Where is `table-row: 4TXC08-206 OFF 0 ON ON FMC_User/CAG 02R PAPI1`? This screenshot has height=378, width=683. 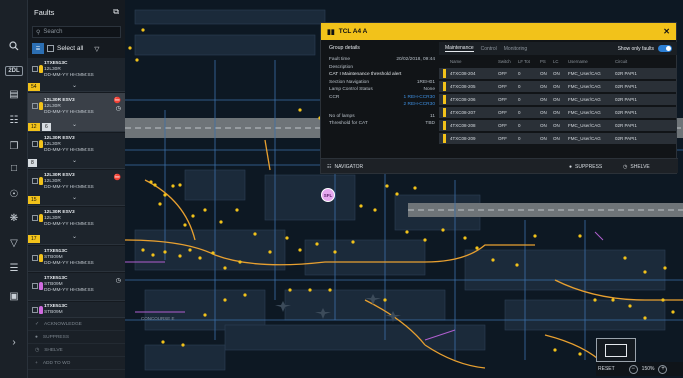 table-row: 4TXC08-206 OFF 0 ON ON FMC_User/CAG 02R PAPI1 is located at coordinates (558, 99).